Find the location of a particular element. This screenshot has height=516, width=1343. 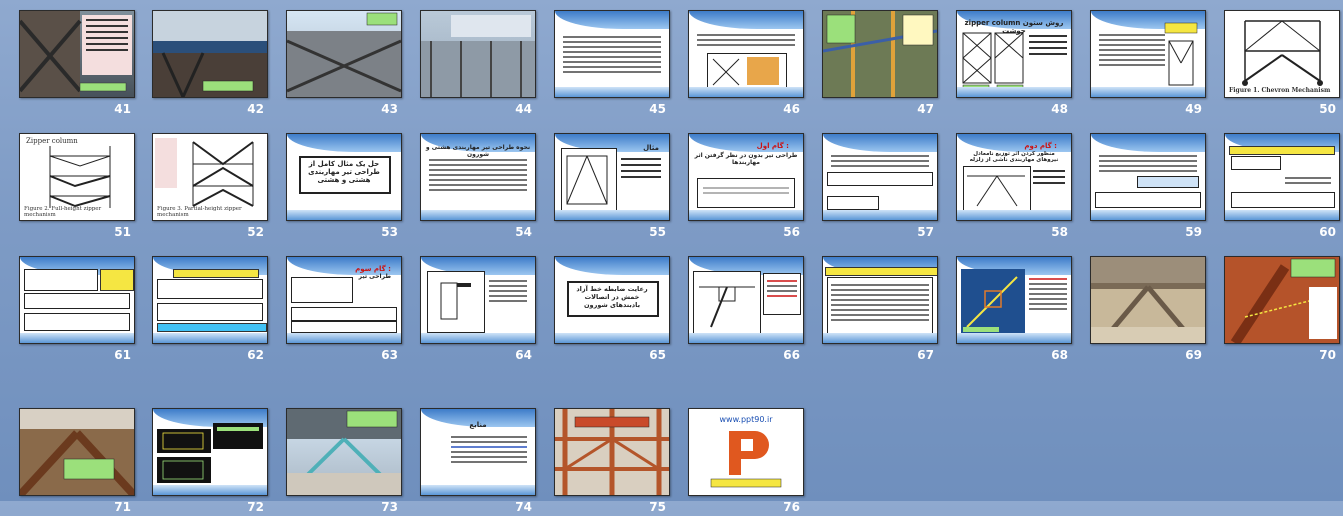

slide-preview: zipper column روش ستون جوشت is located at coordinates (1014, 54).